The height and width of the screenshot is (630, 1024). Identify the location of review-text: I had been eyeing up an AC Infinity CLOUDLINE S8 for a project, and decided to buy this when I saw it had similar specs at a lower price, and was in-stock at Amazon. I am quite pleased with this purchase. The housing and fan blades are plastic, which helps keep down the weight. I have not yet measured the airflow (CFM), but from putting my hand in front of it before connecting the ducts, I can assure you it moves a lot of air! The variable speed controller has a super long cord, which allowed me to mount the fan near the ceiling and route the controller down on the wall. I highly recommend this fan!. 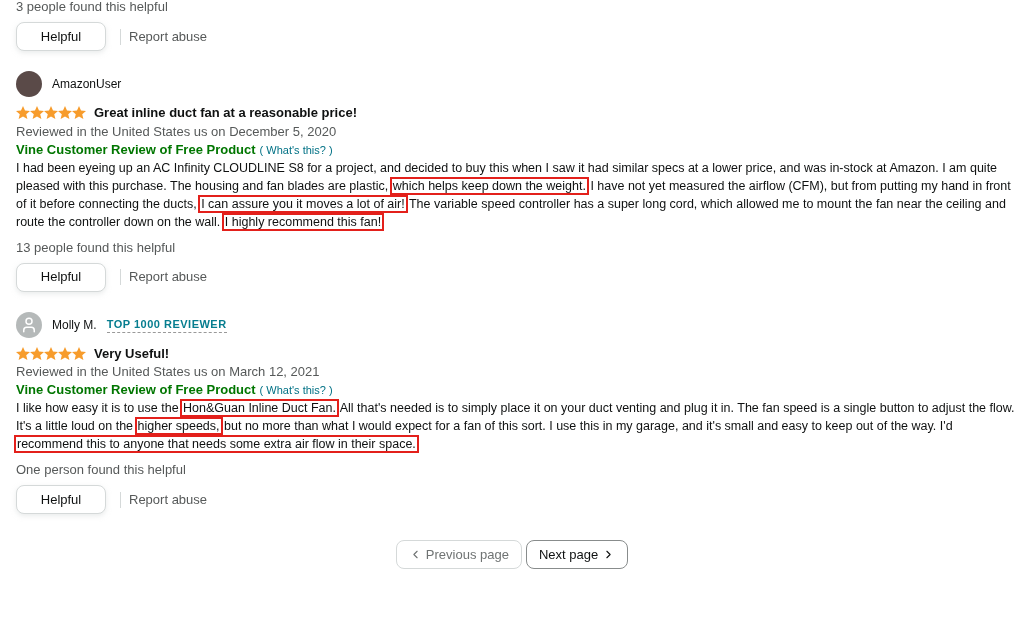
(514, 195).